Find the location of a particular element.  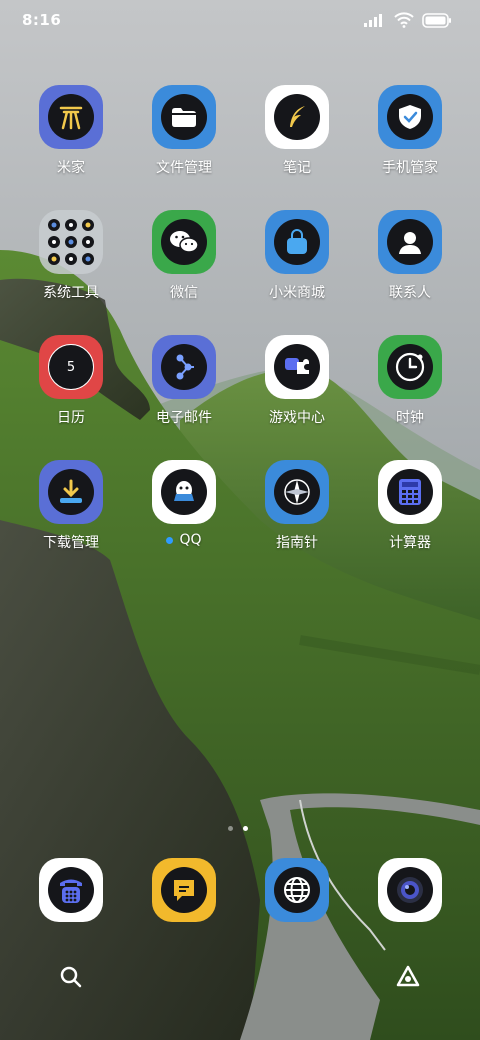

calculator-icon is located at coordinates (410, 492).